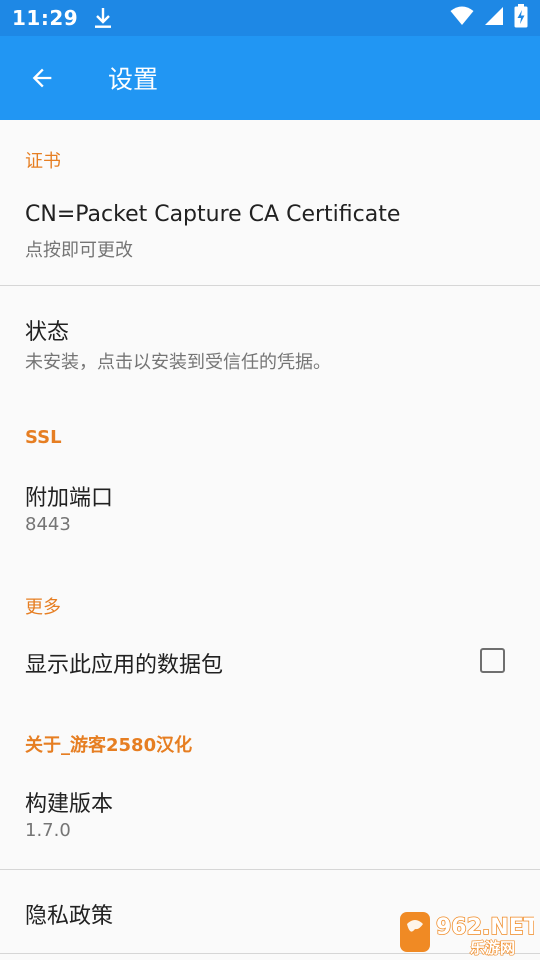 The image size is (540, 960). I want to click on signal-icon, so click(494, 18).